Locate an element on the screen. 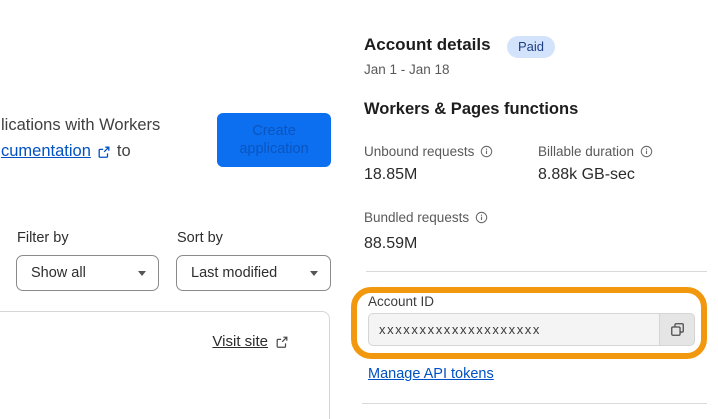  bundled-requests-value: 88.59M is located at coordinates (391, 243).